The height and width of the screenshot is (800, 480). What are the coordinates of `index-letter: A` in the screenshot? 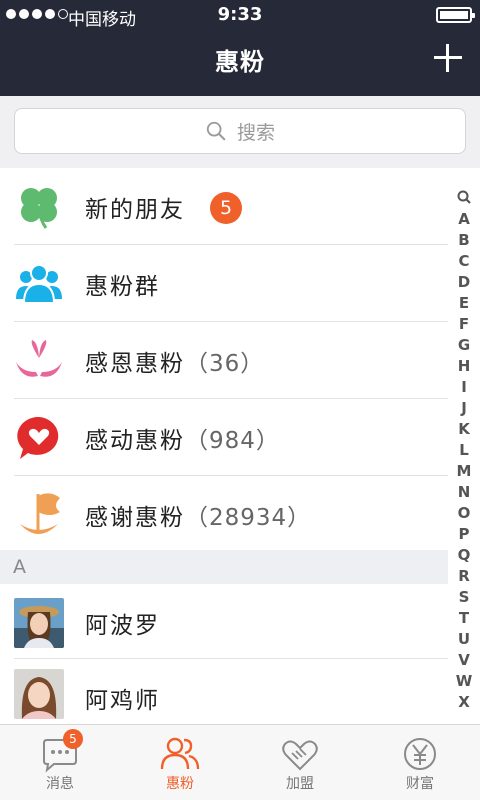 It's located at (464, 219).